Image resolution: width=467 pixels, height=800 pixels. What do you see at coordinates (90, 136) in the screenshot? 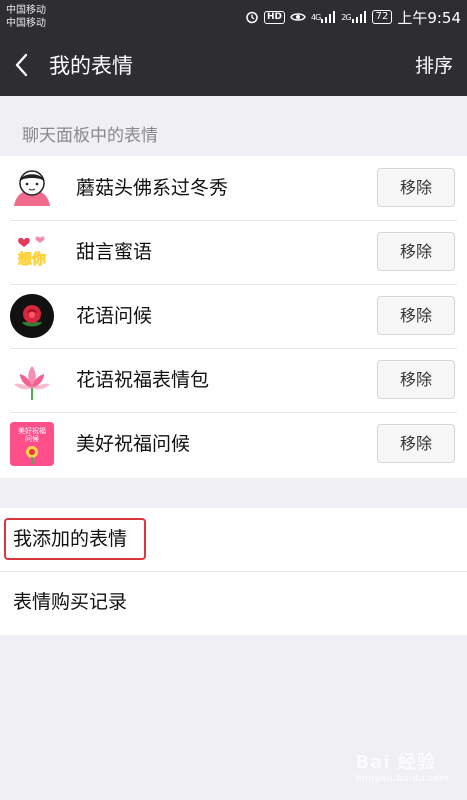
I see `section-header: 聊天面板中的表情` at bounding box center [90, 136].